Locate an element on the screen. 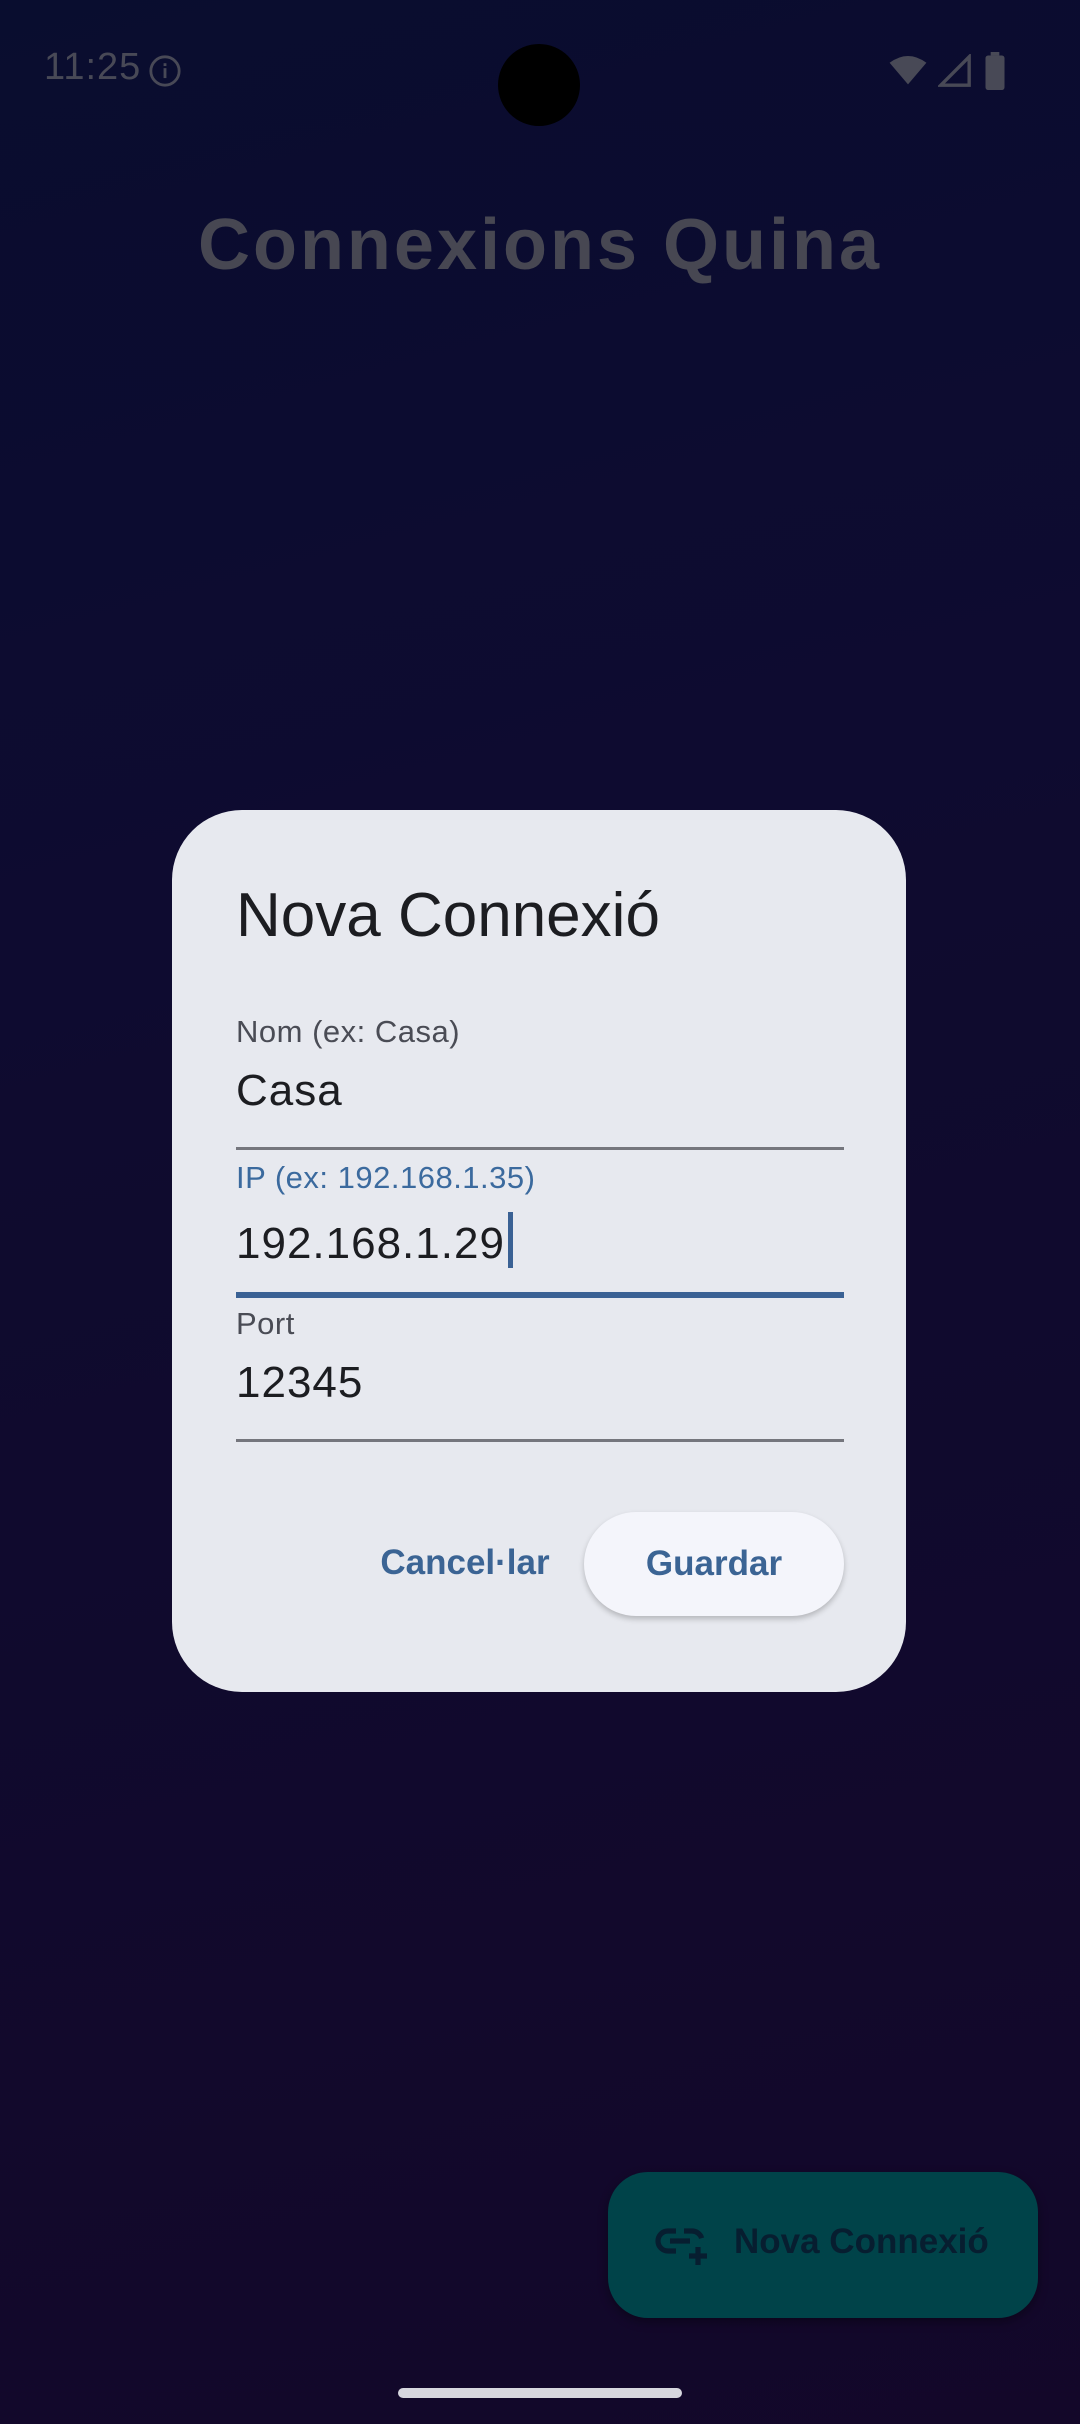 This screenshot has height=2424, width=1080. name-field: Nom (ex: Casa) Casa is located at coordinates (540, 1077).